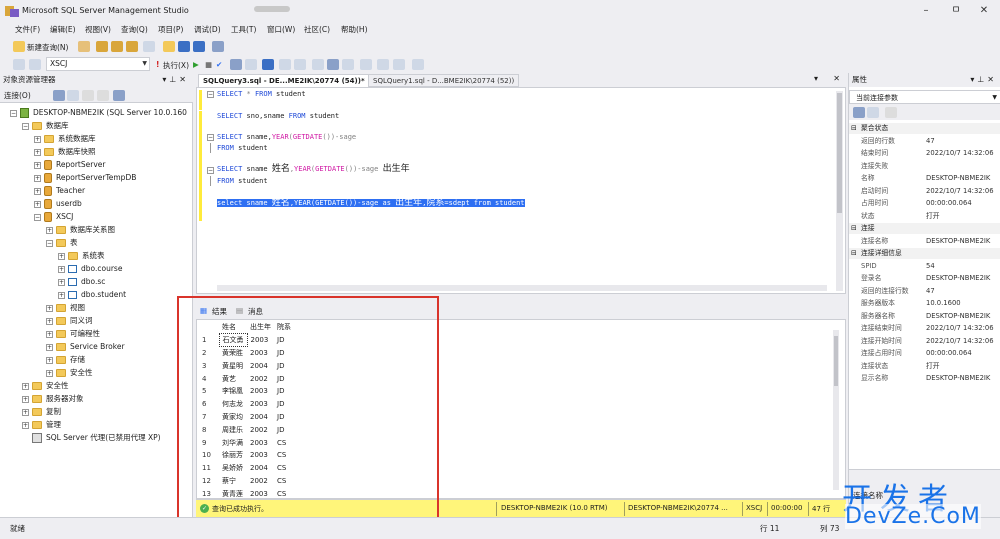 This screenshot has width=1000, height=539. I want to click on parse-icon: ✔, so click(219, 64).